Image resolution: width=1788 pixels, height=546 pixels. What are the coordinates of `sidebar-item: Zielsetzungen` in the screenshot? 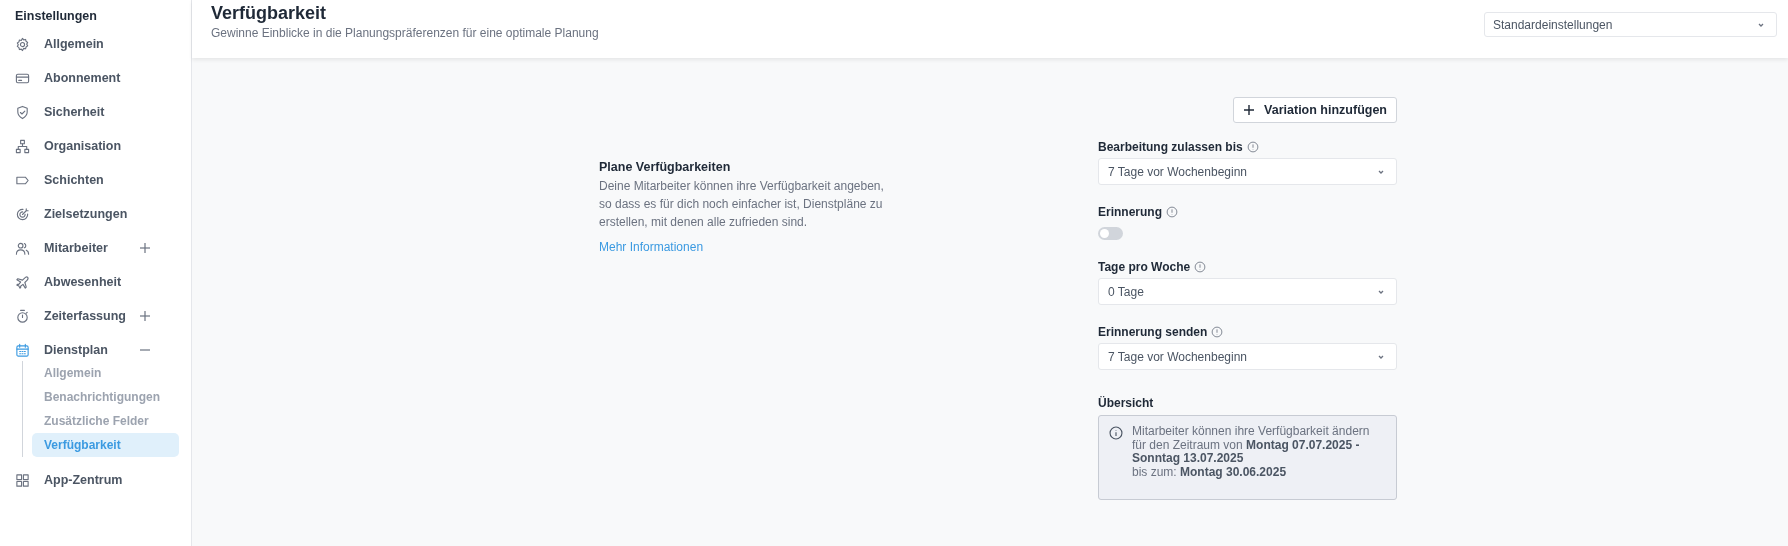 It's located at (95, 214).